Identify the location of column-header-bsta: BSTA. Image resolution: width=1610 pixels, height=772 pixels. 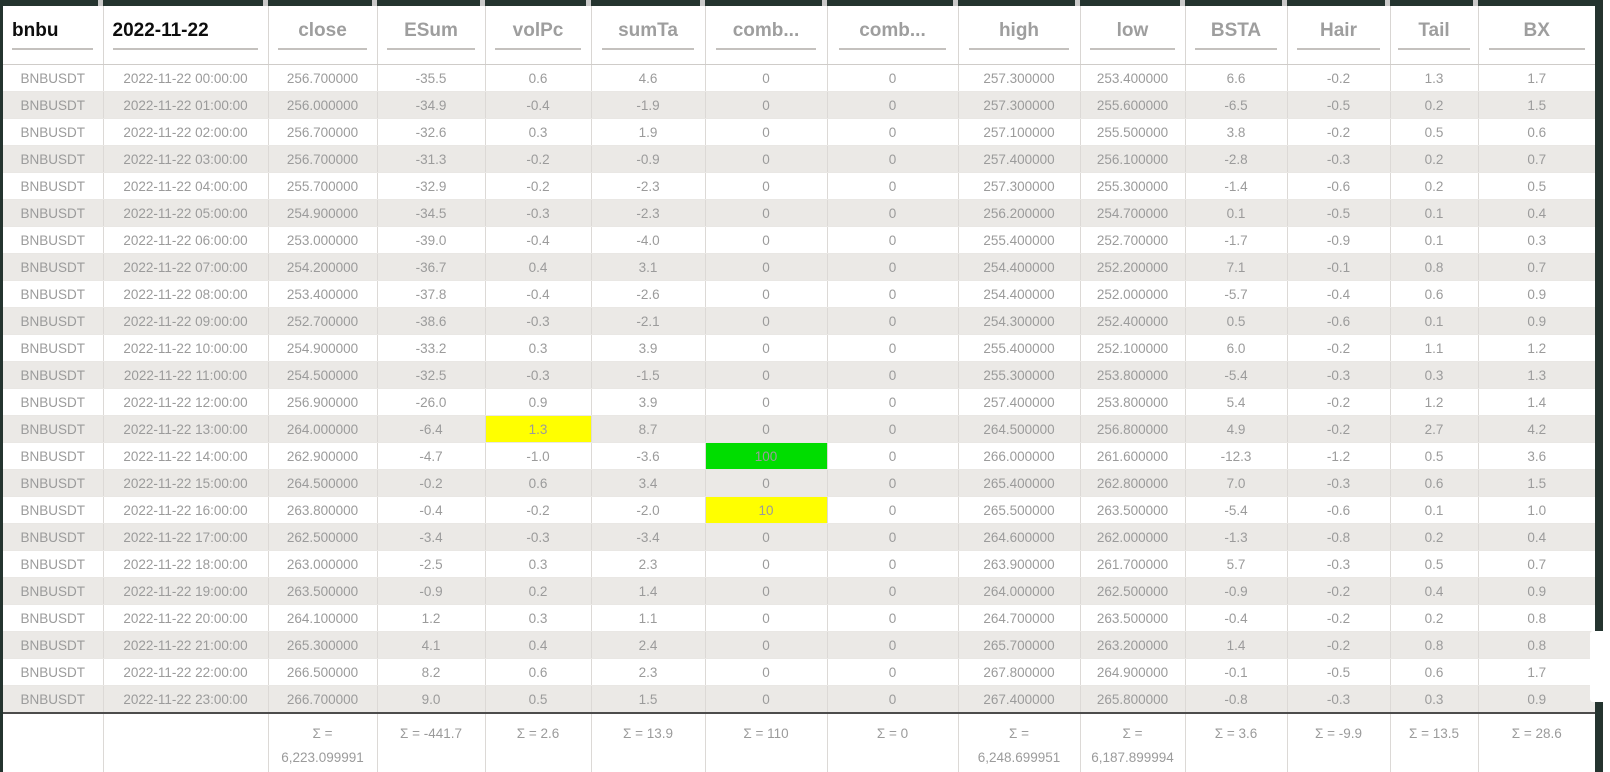
(1236, 35).